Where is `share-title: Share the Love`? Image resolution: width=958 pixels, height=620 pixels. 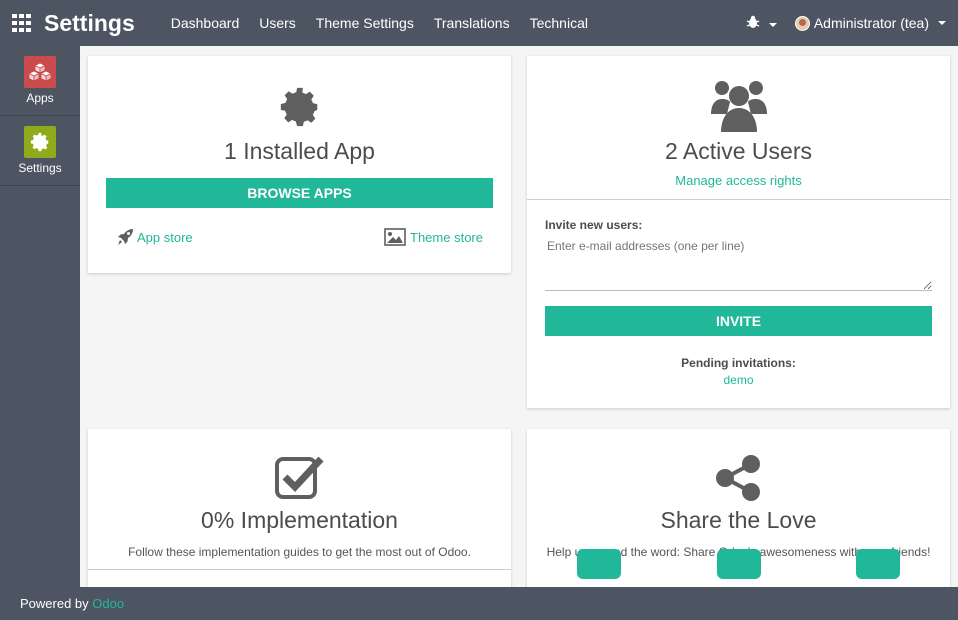
share-title: Share the Love is located at coordinates (738, 520).